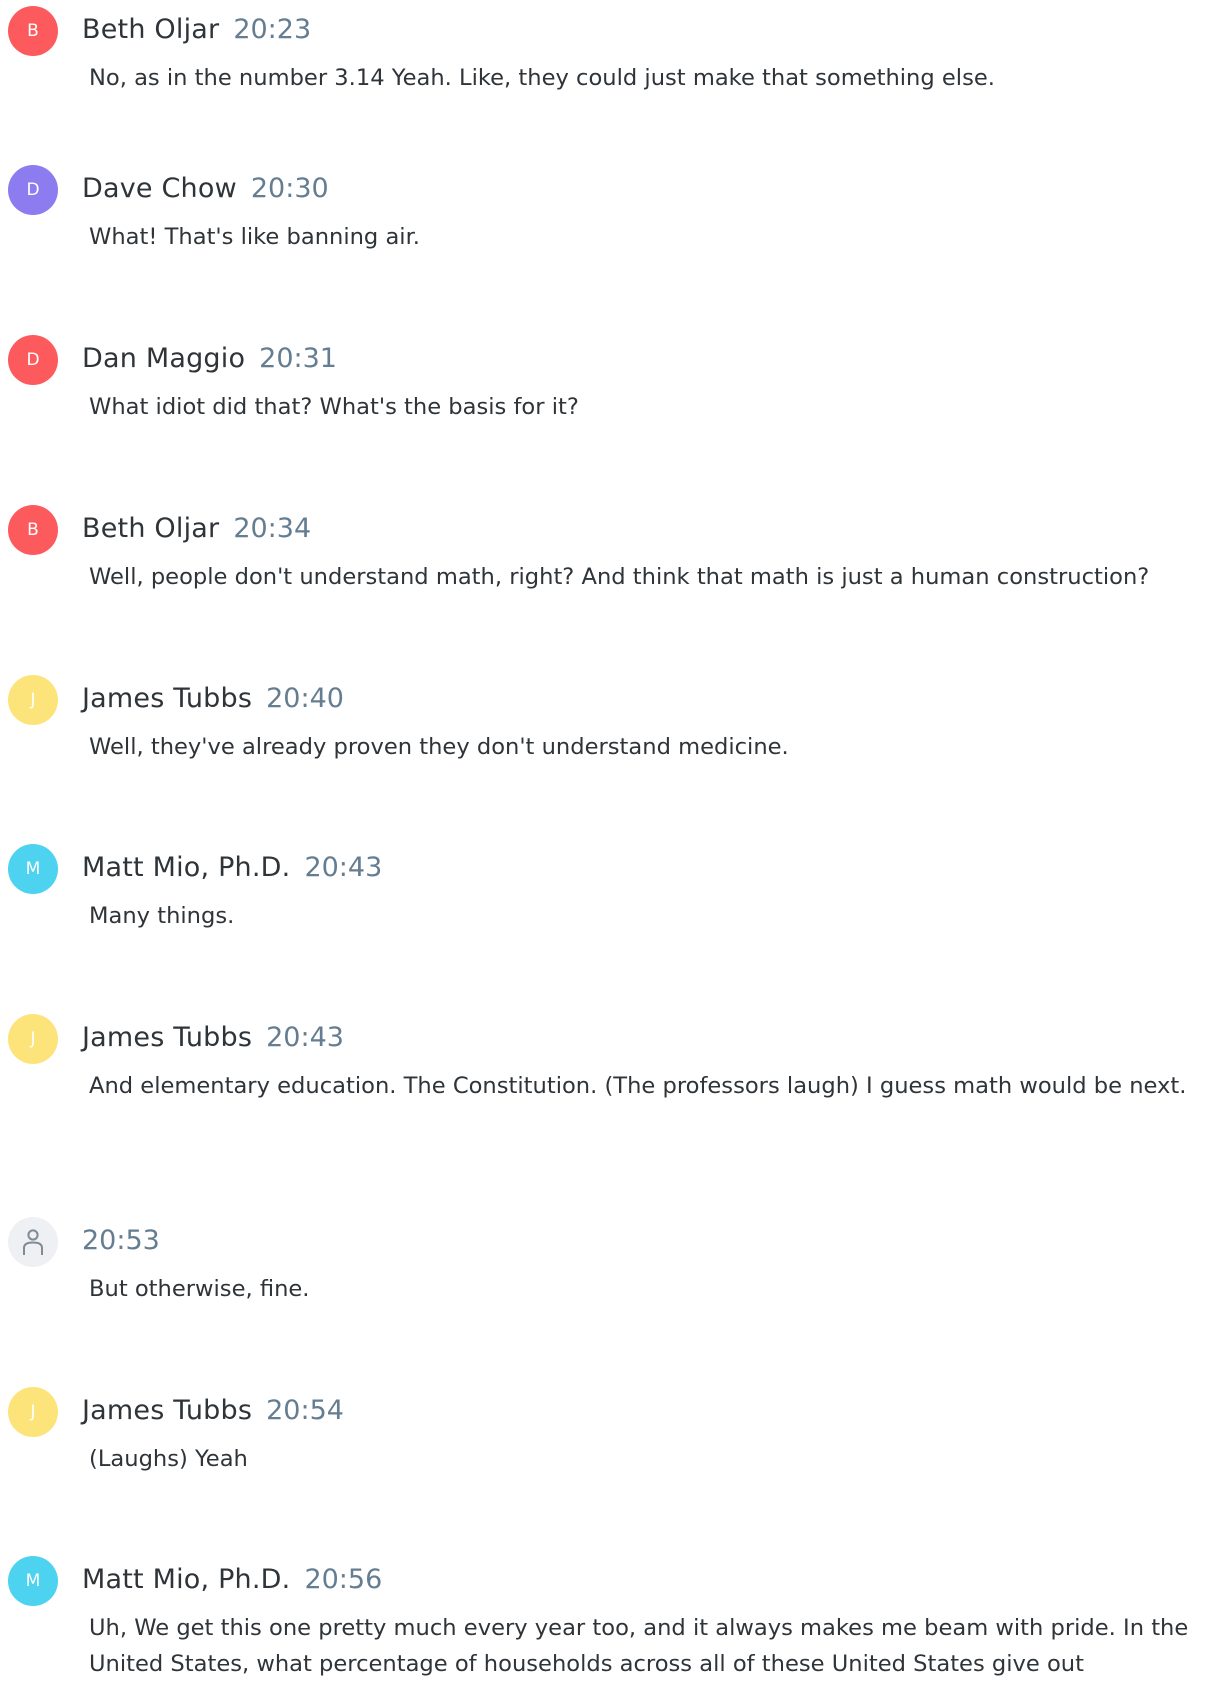  What do you see at coordinates (168, 1459) in the screenshot?
I see `message-text: (Laughs) Yeah` at bounding box center [168, 1459].